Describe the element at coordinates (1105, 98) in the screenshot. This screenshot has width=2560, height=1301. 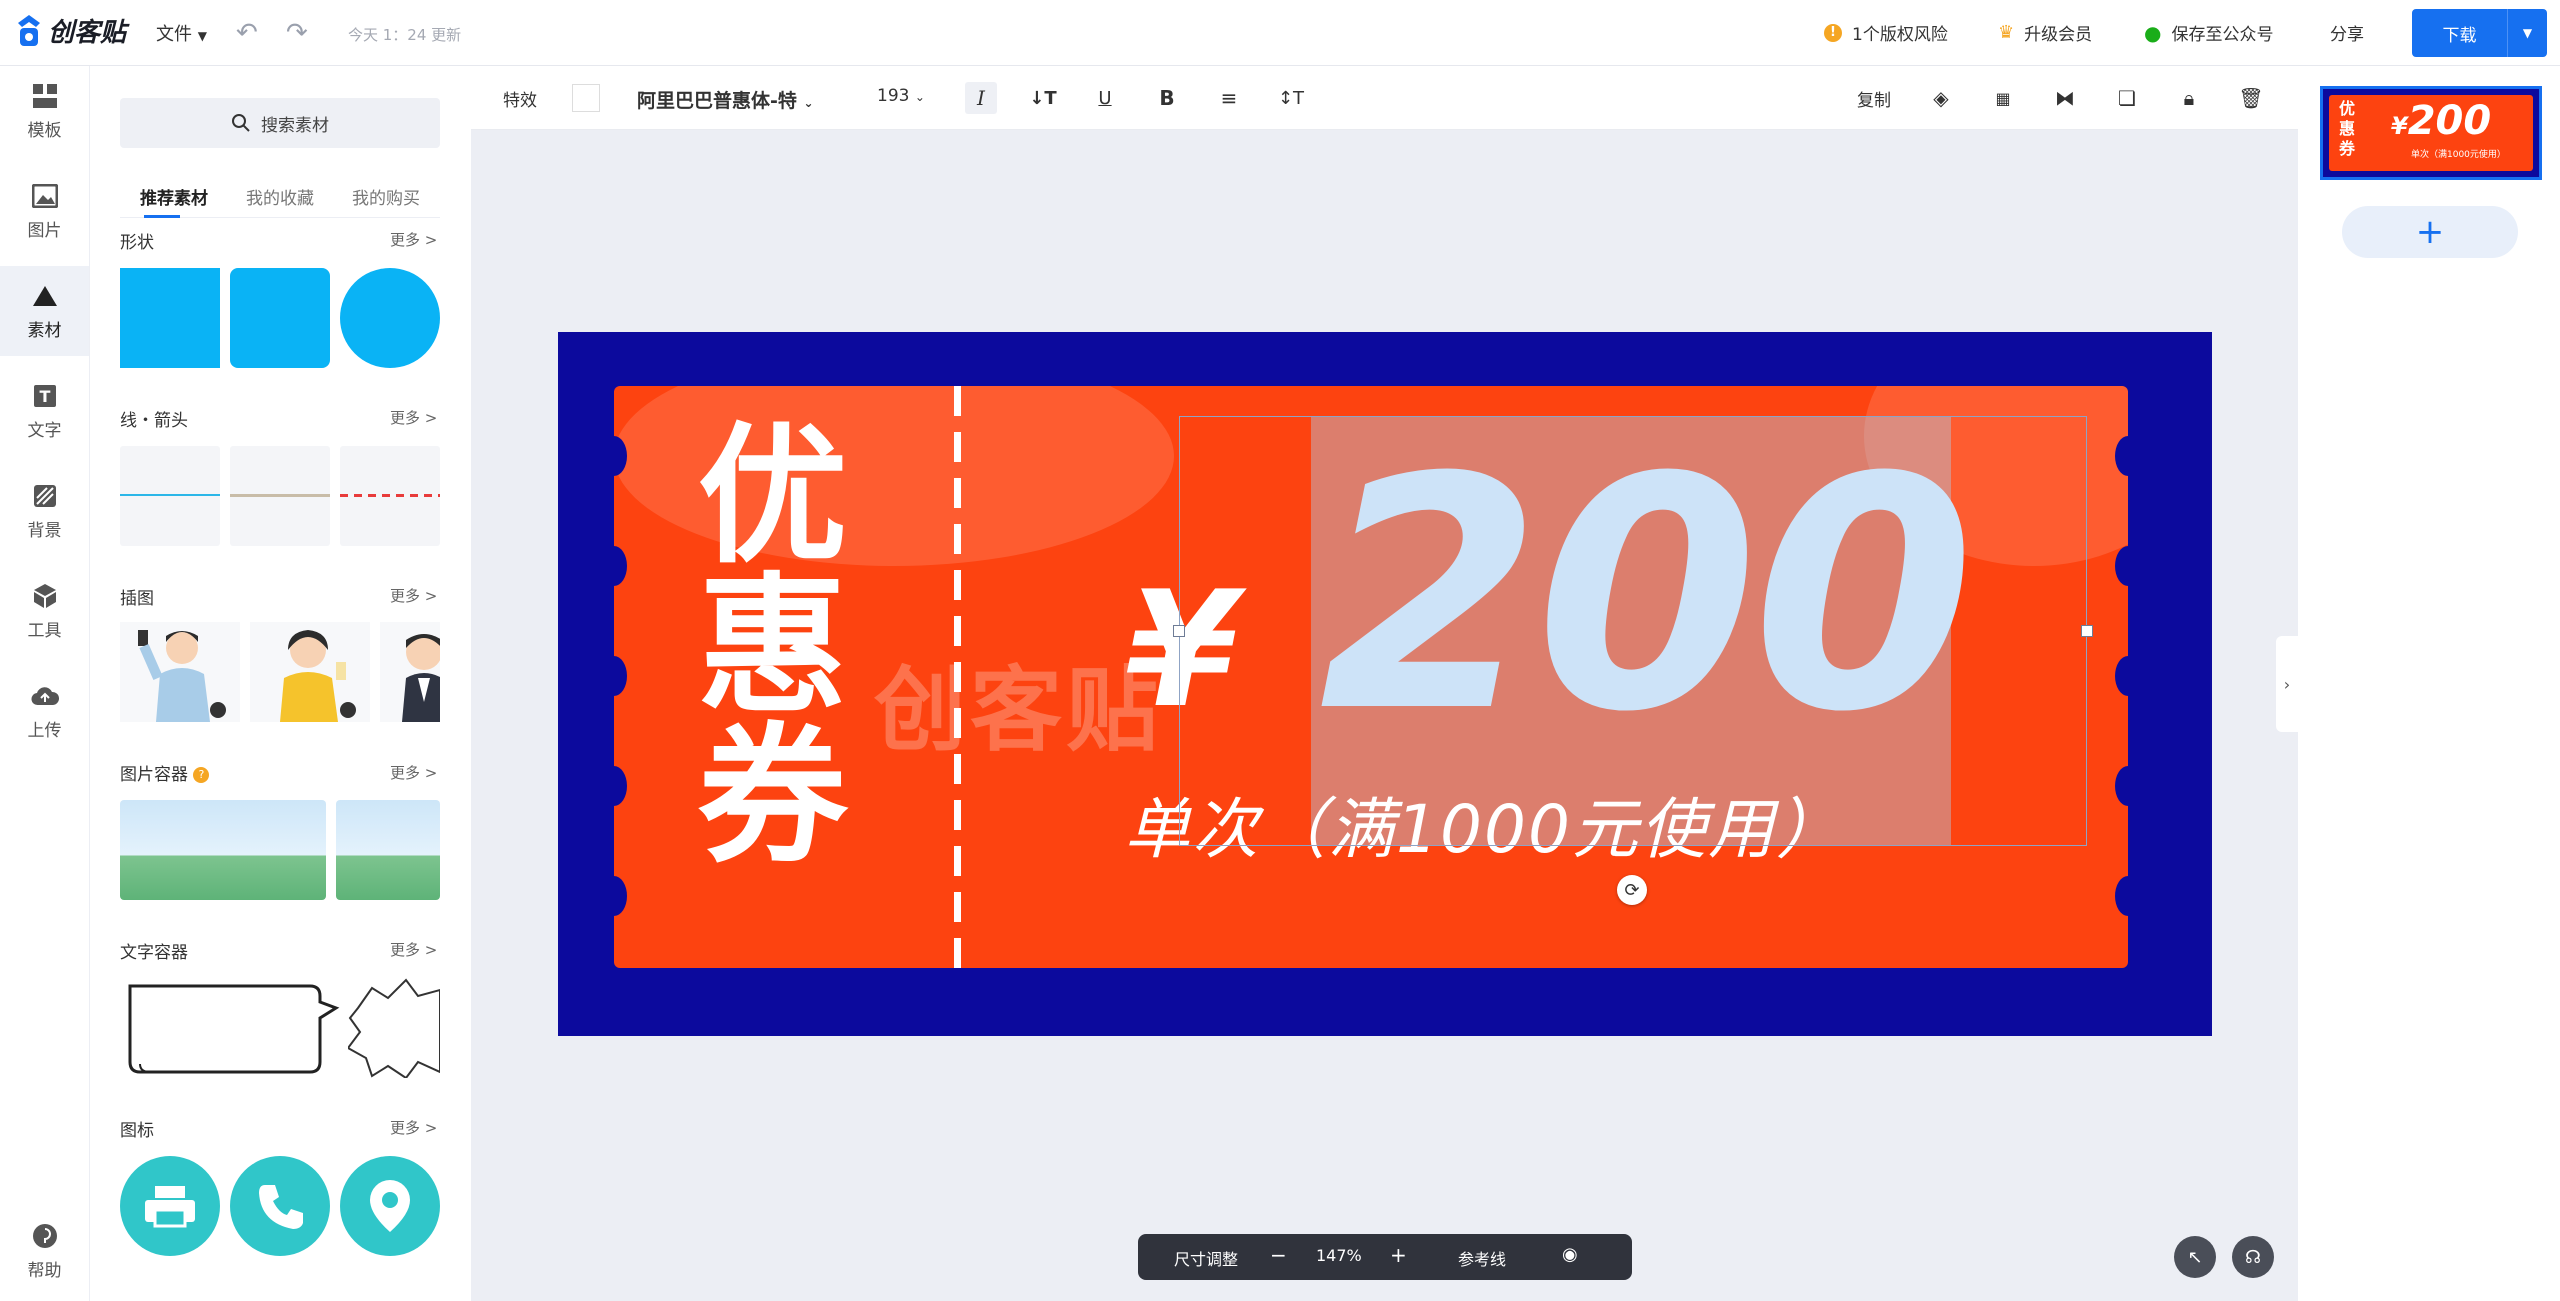
I see `underline-icon: U` at that location.